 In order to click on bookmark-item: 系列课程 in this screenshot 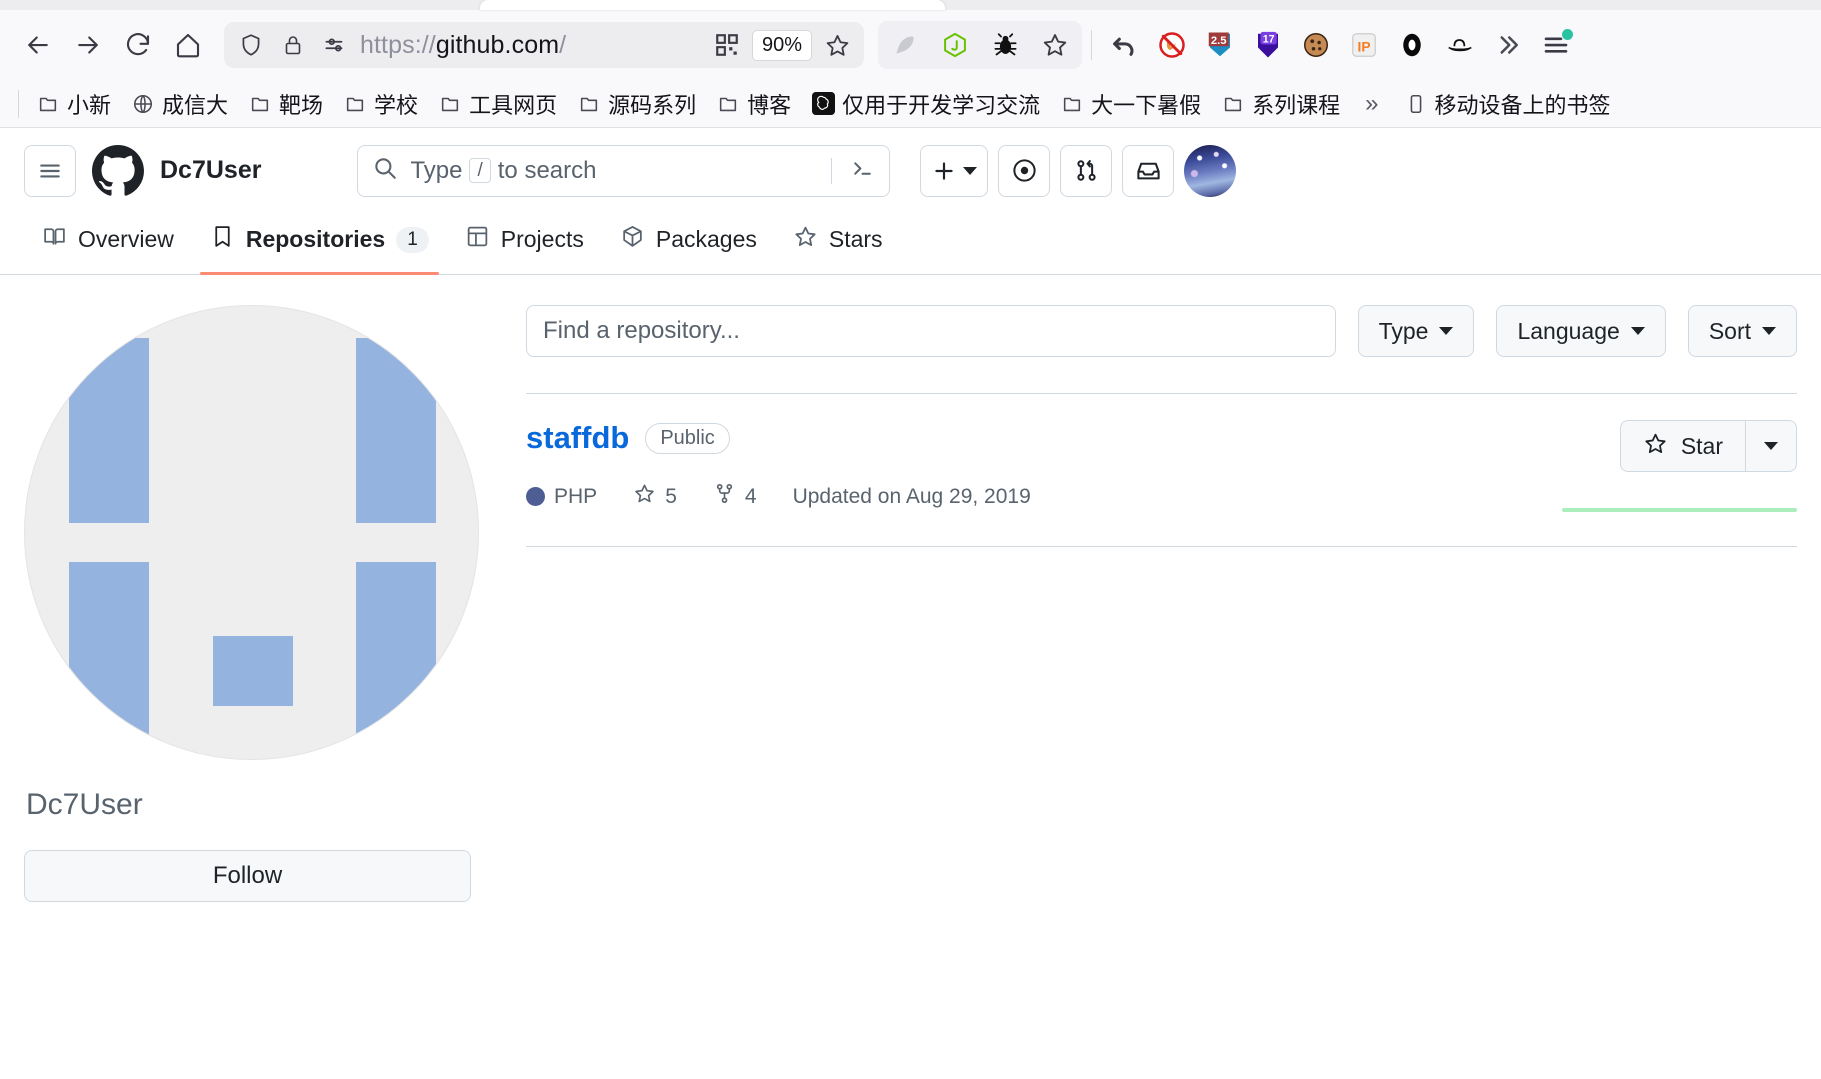, I will do `click(1280, 104)`.